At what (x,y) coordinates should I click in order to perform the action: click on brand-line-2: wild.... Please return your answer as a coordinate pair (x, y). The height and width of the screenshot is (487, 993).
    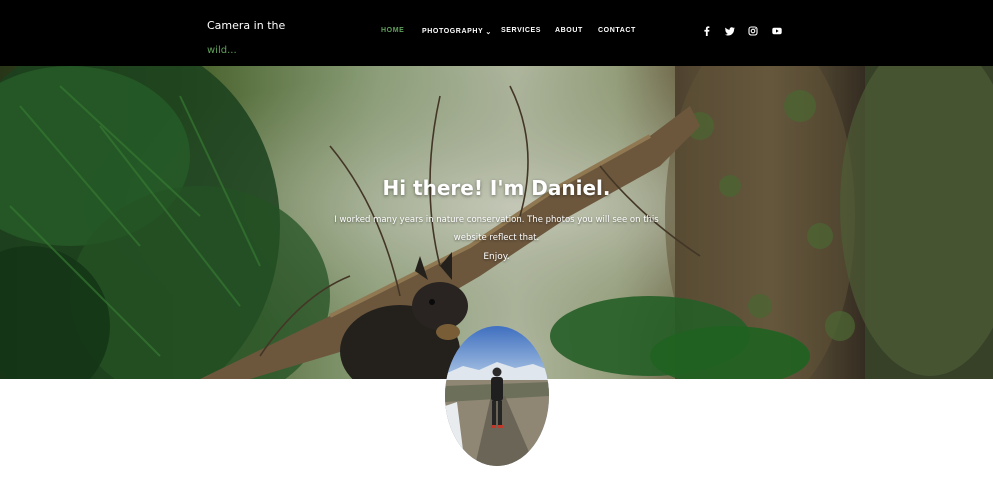
    Looking at the image, I should click on (222, 50).